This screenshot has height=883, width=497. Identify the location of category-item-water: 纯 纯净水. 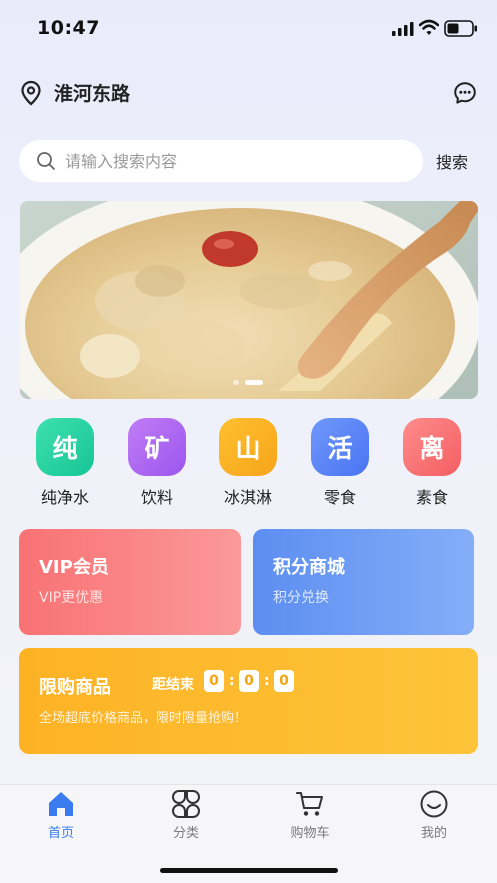
(65, 463).